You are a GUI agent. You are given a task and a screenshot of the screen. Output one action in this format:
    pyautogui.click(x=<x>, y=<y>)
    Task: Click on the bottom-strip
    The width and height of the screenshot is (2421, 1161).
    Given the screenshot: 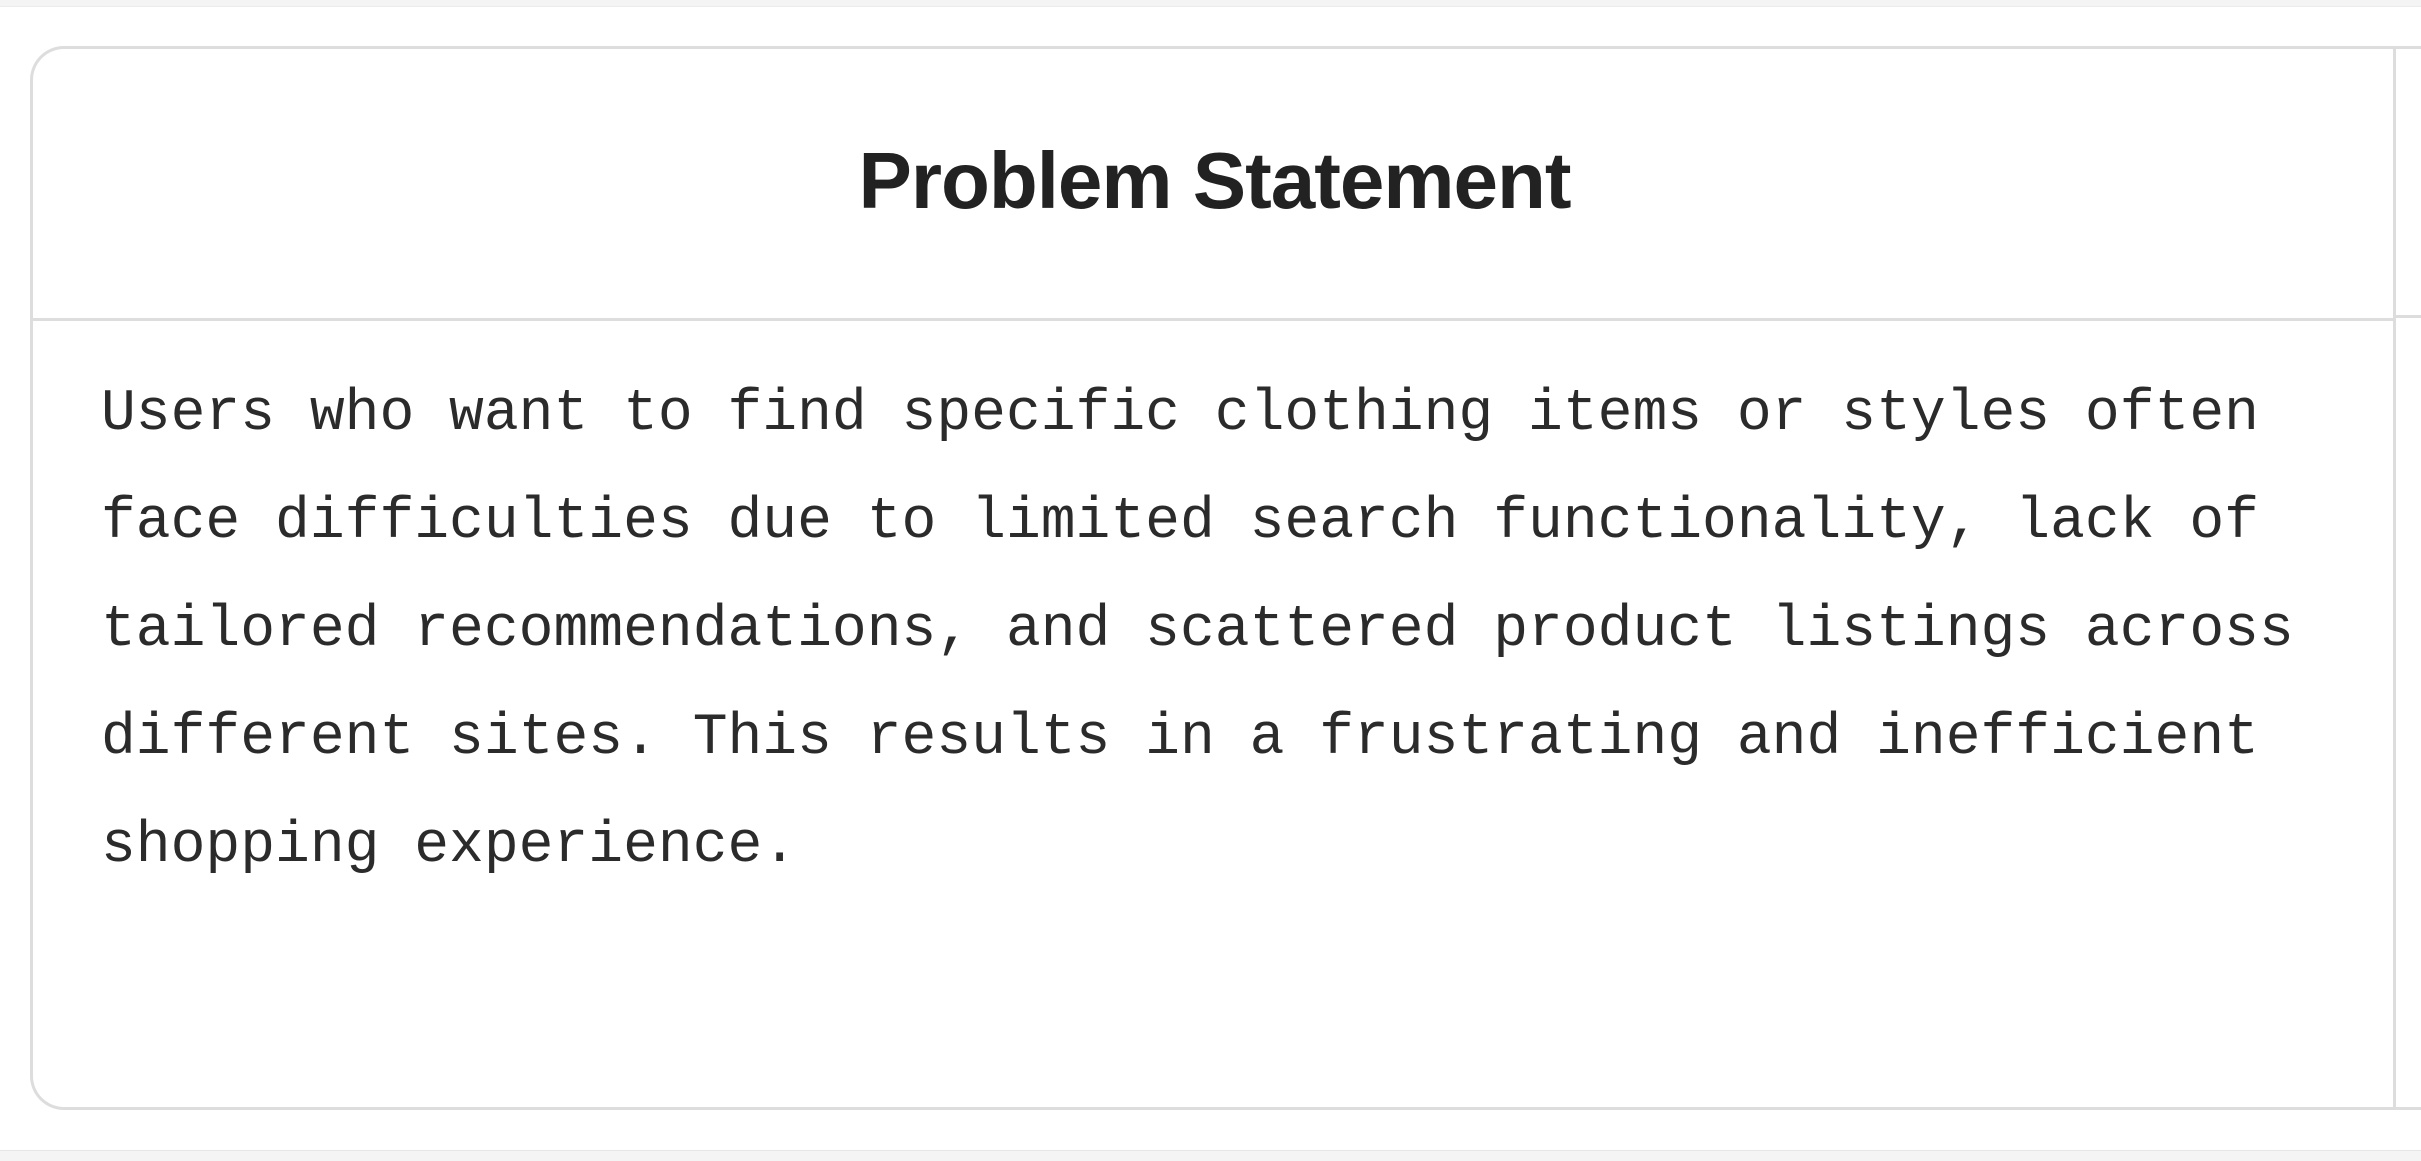 What is the action you would take?
    pyautogui.click(x=1210, y=1155)
    